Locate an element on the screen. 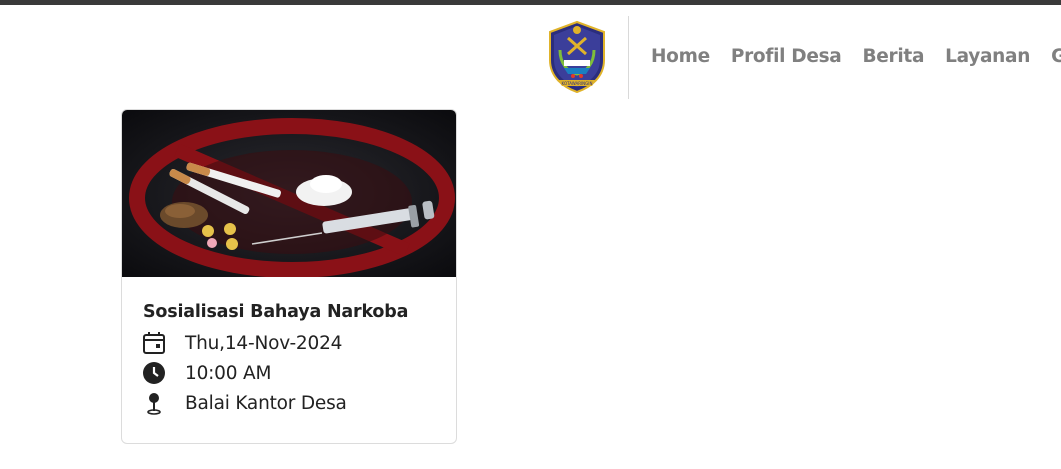  nav-item-layanan: Layanan is located at coordinates (987, 57).